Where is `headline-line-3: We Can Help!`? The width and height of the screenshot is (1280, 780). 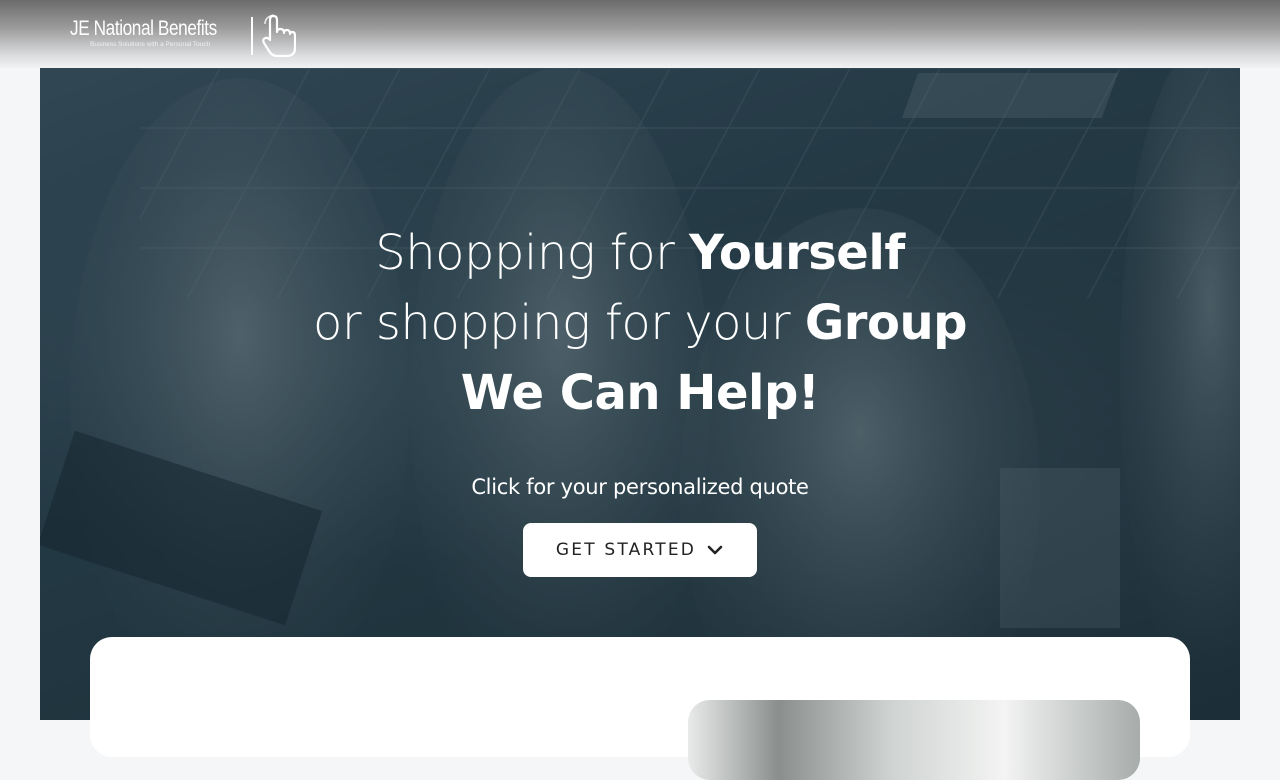
headline-line-3: We Can Help! is located at coordinates (640, 393).